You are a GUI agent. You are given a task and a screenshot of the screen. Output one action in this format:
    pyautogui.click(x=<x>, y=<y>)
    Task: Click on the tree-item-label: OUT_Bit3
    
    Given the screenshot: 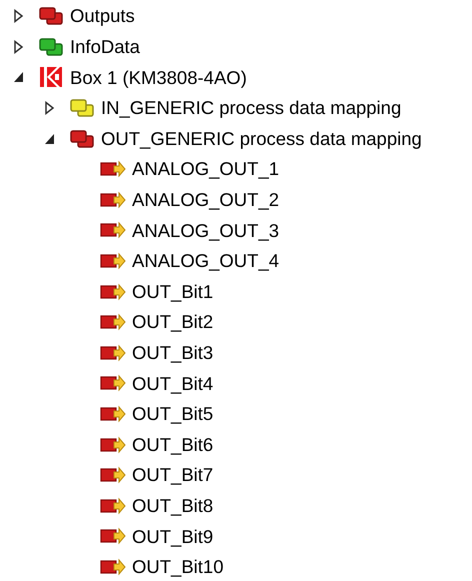 What is the action you would take?
    pyautogui.click(x=173, y=352)
    